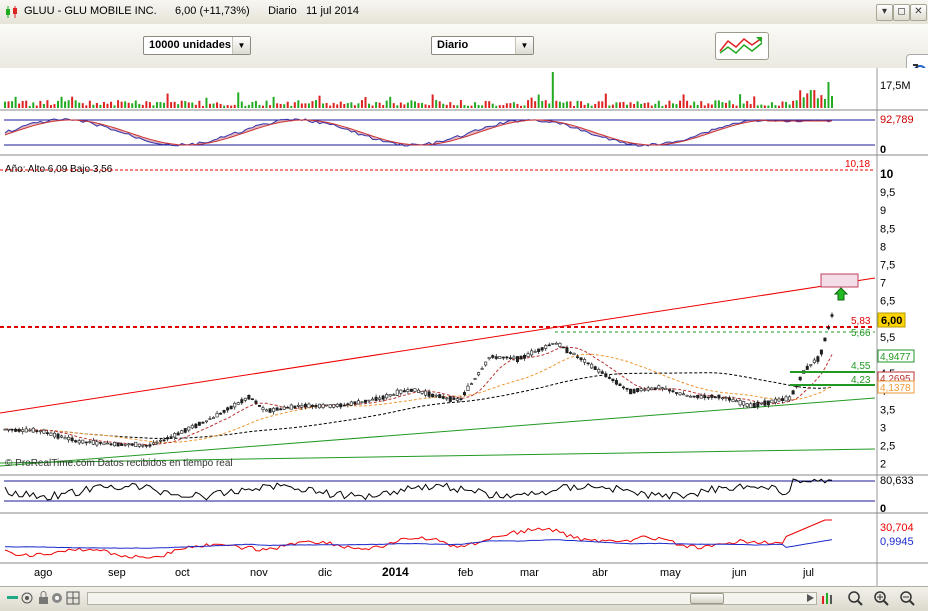  What do you see at coordinates (12, 598) in the screenshot?
I see `zoom-out-icon` at bounding box center [12, 598].